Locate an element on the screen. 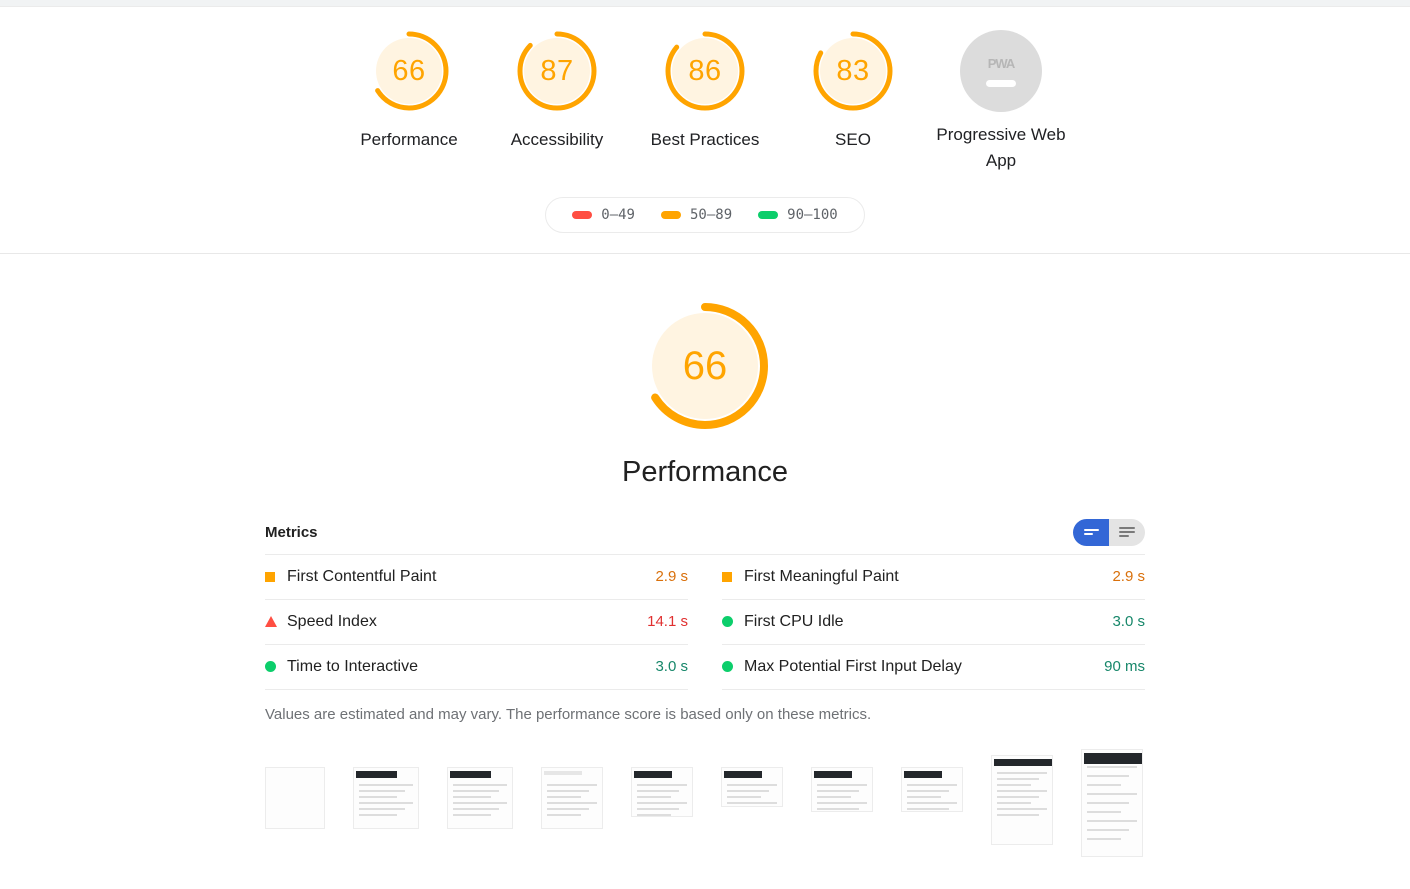 This screenshot has height=889, width=1410. gauge-ring-accessibility: 87 is located at coordinates (557, 71).